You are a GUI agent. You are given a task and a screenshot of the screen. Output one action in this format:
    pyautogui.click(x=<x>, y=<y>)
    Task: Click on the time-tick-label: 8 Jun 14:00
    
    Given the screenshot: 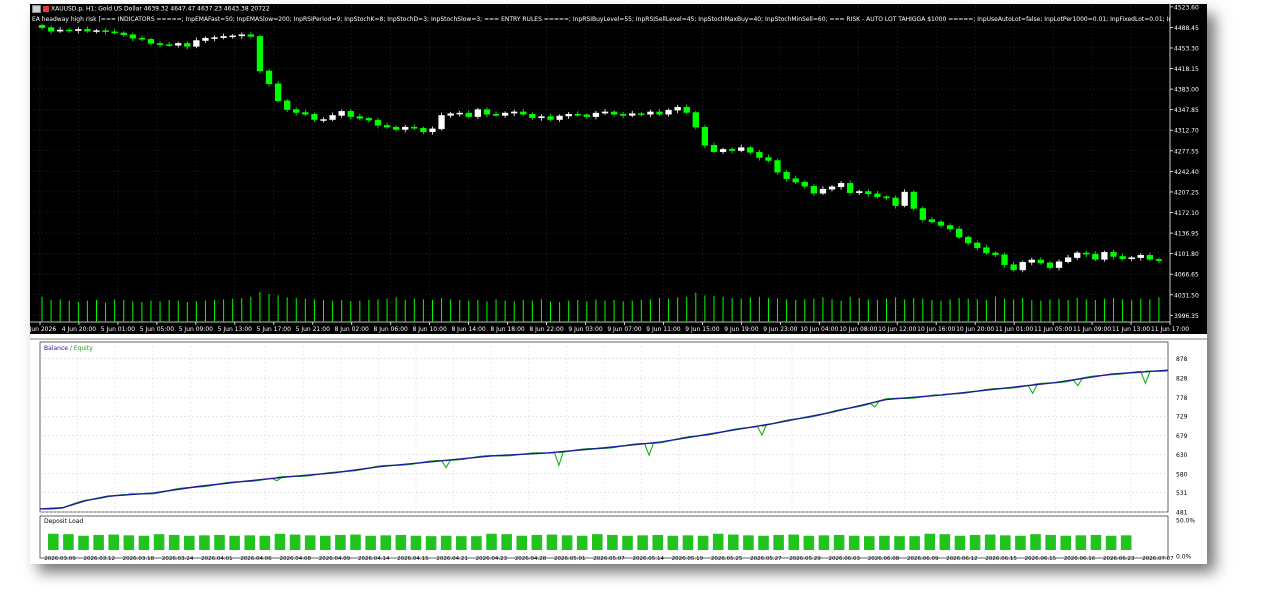 What is the action you would take?
    pyautogui.click(x=468, y=329)
    